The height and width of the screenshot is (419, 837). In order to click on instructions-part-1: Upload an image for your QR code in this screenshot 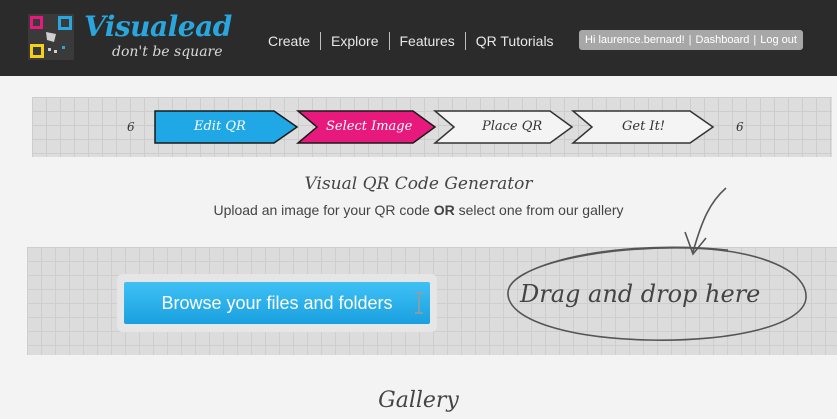, I will do `click(321, 210)`.